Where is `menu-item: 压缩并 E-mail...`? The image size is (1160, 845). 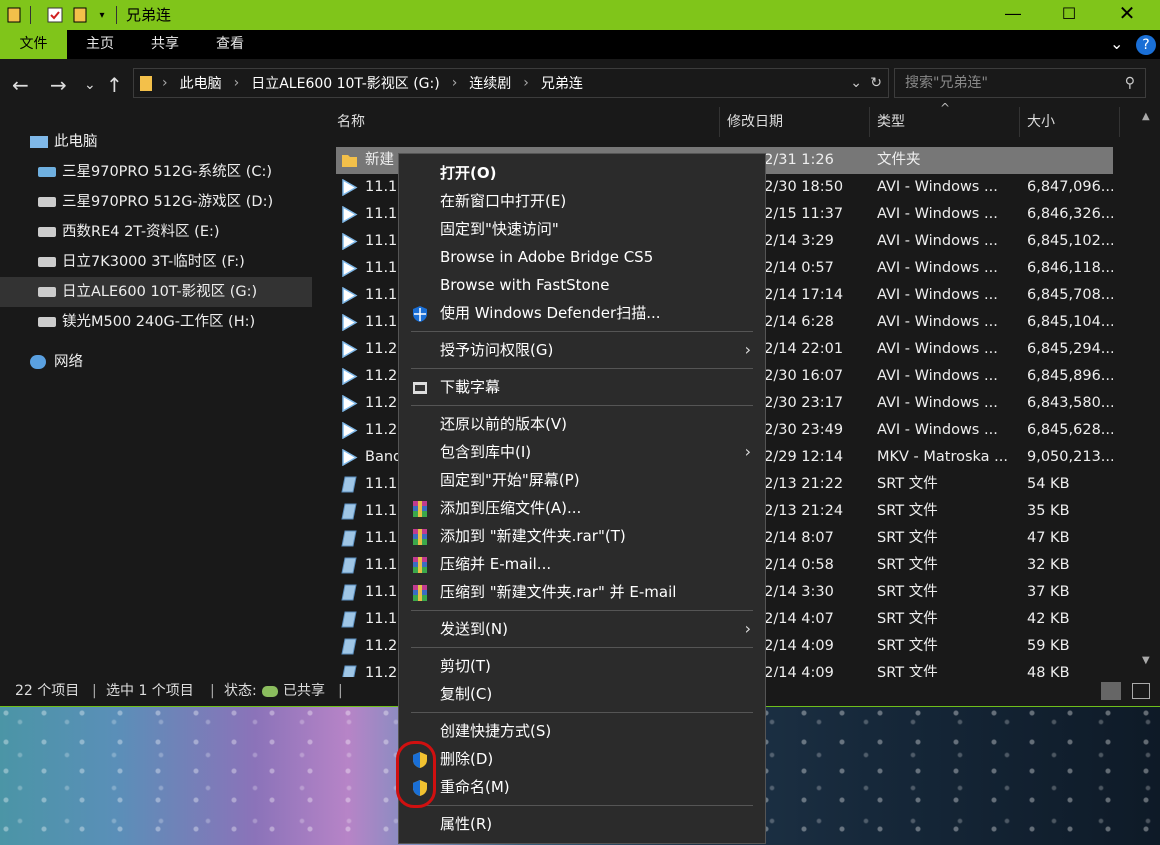 menu-item: 压缩并 E-mail... is located at coordinates (582, 564).